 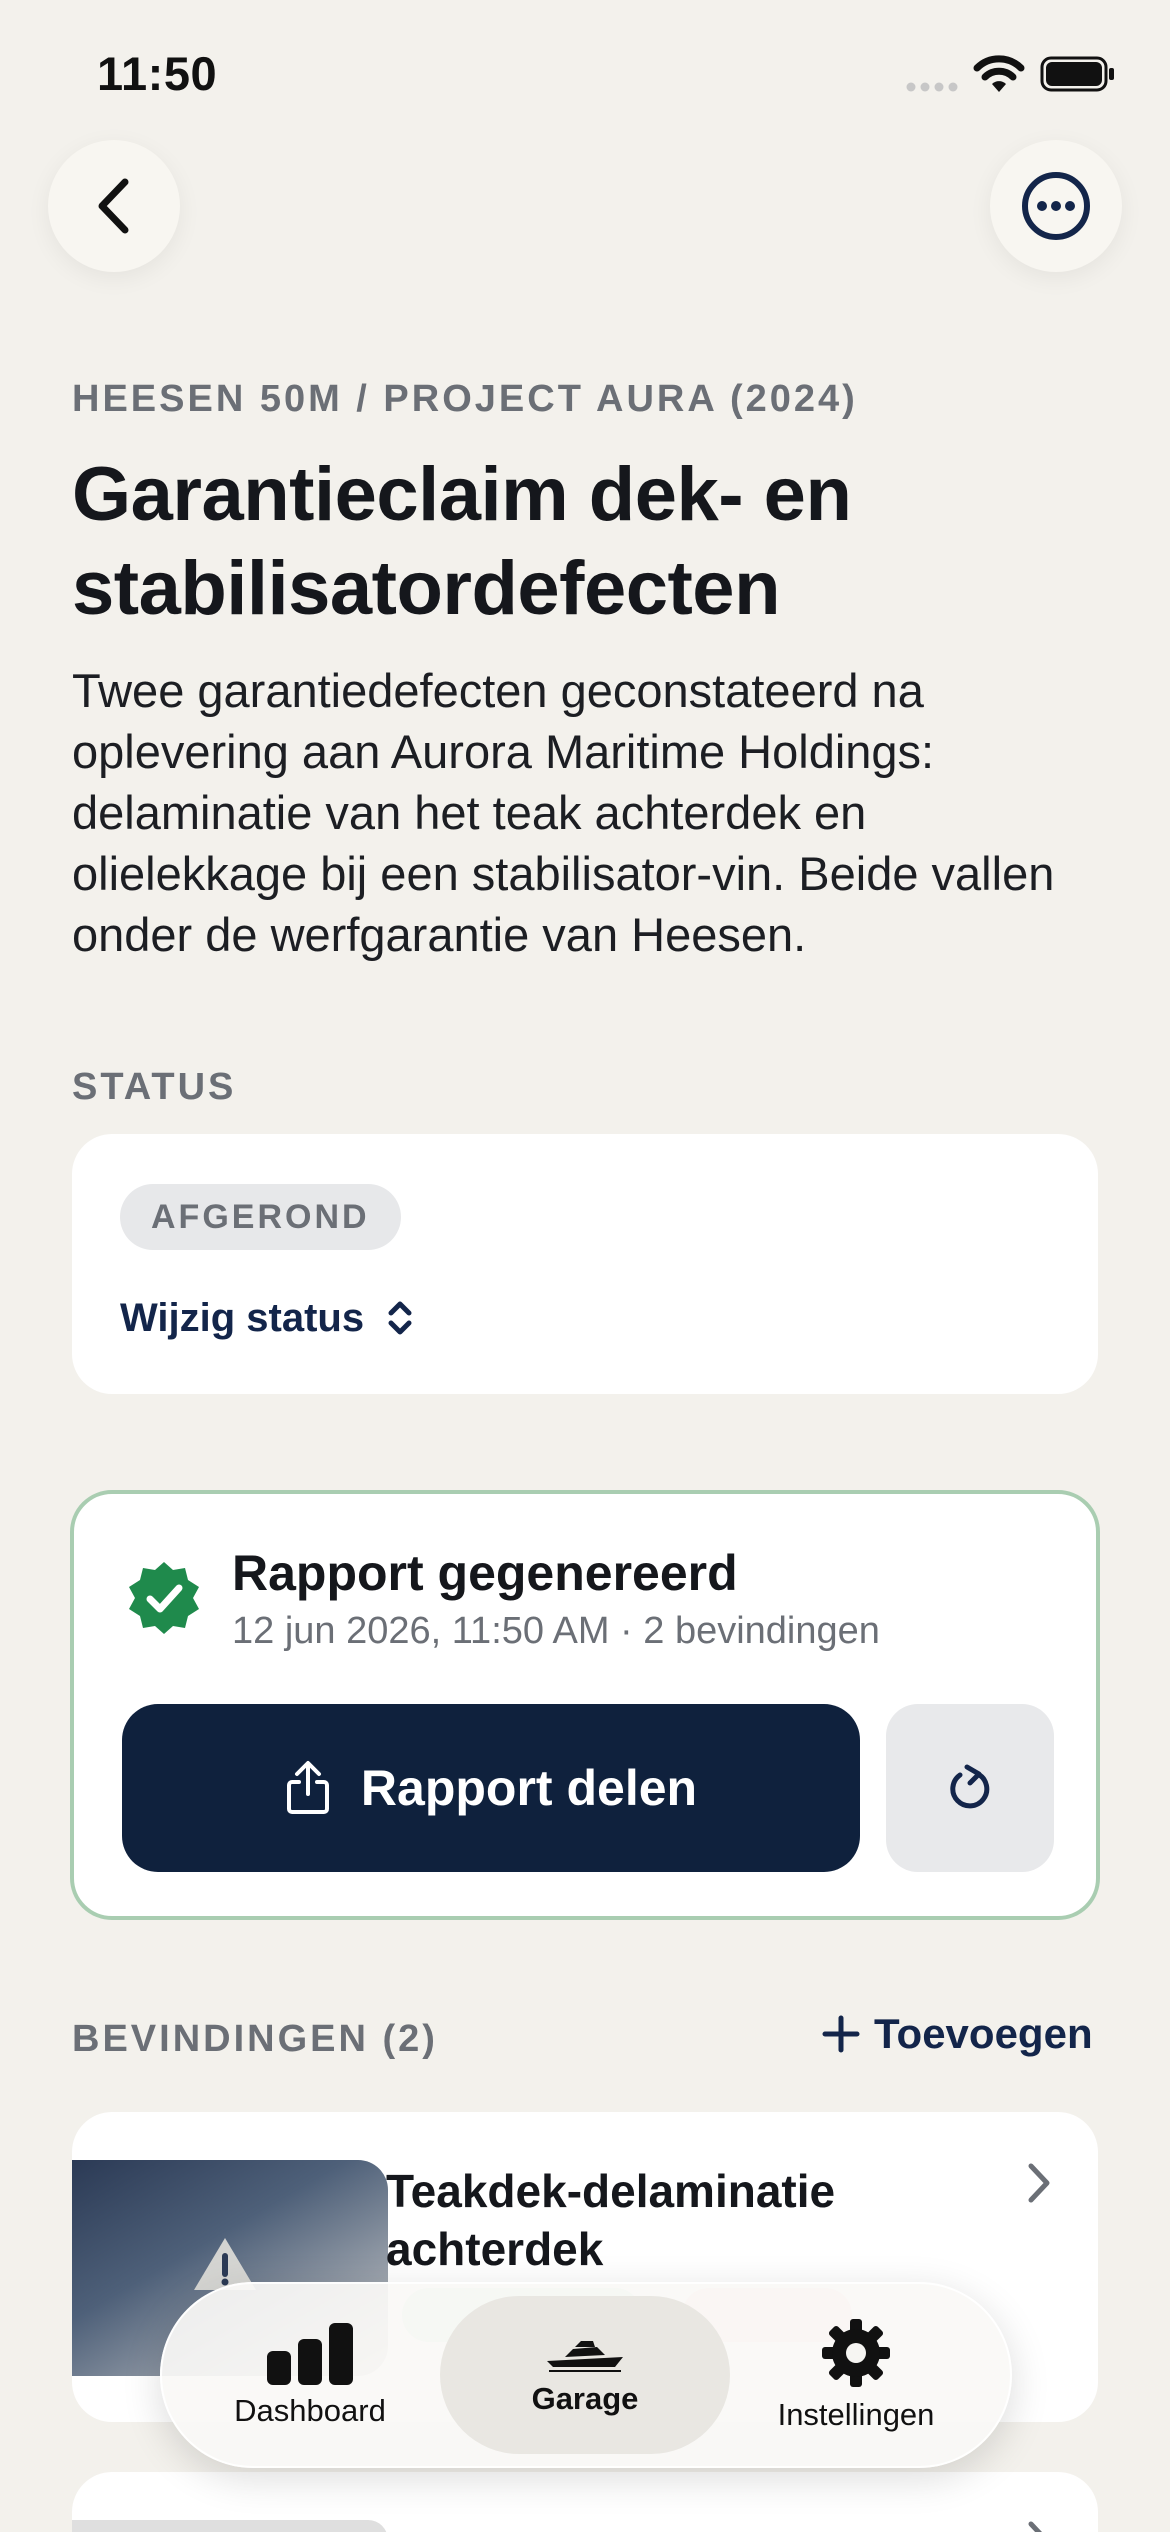 I want to click on list-item, so click(x=585, y=2502).